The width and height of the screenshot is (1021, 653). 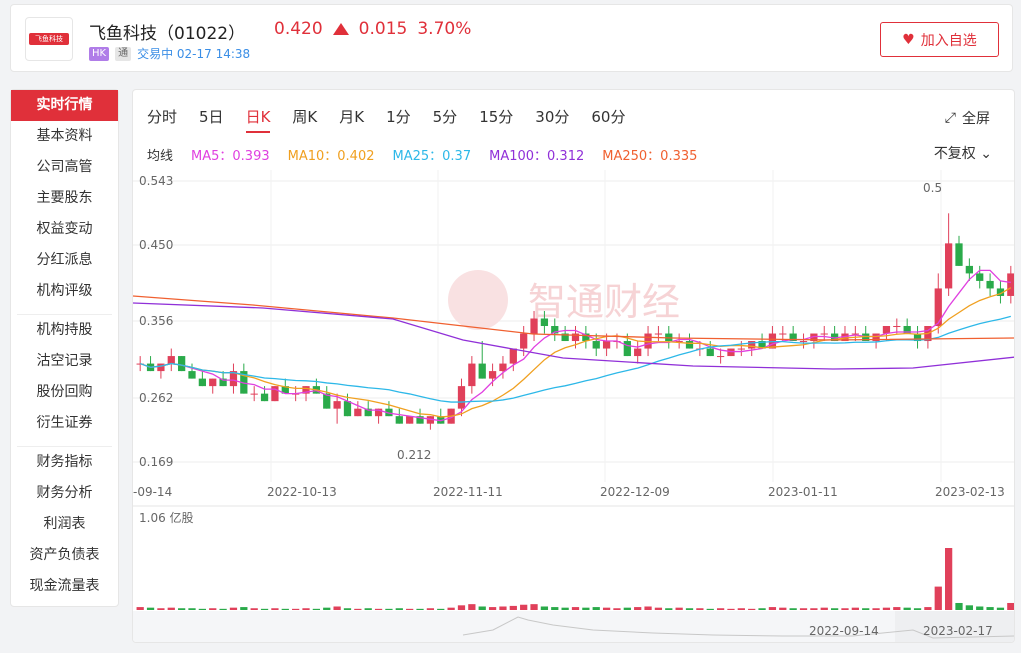 What do you see at coordinates (64, 586) in the screenshot?
I see `sidebar-item: 现金流量表` at bounding box center [64, 586].